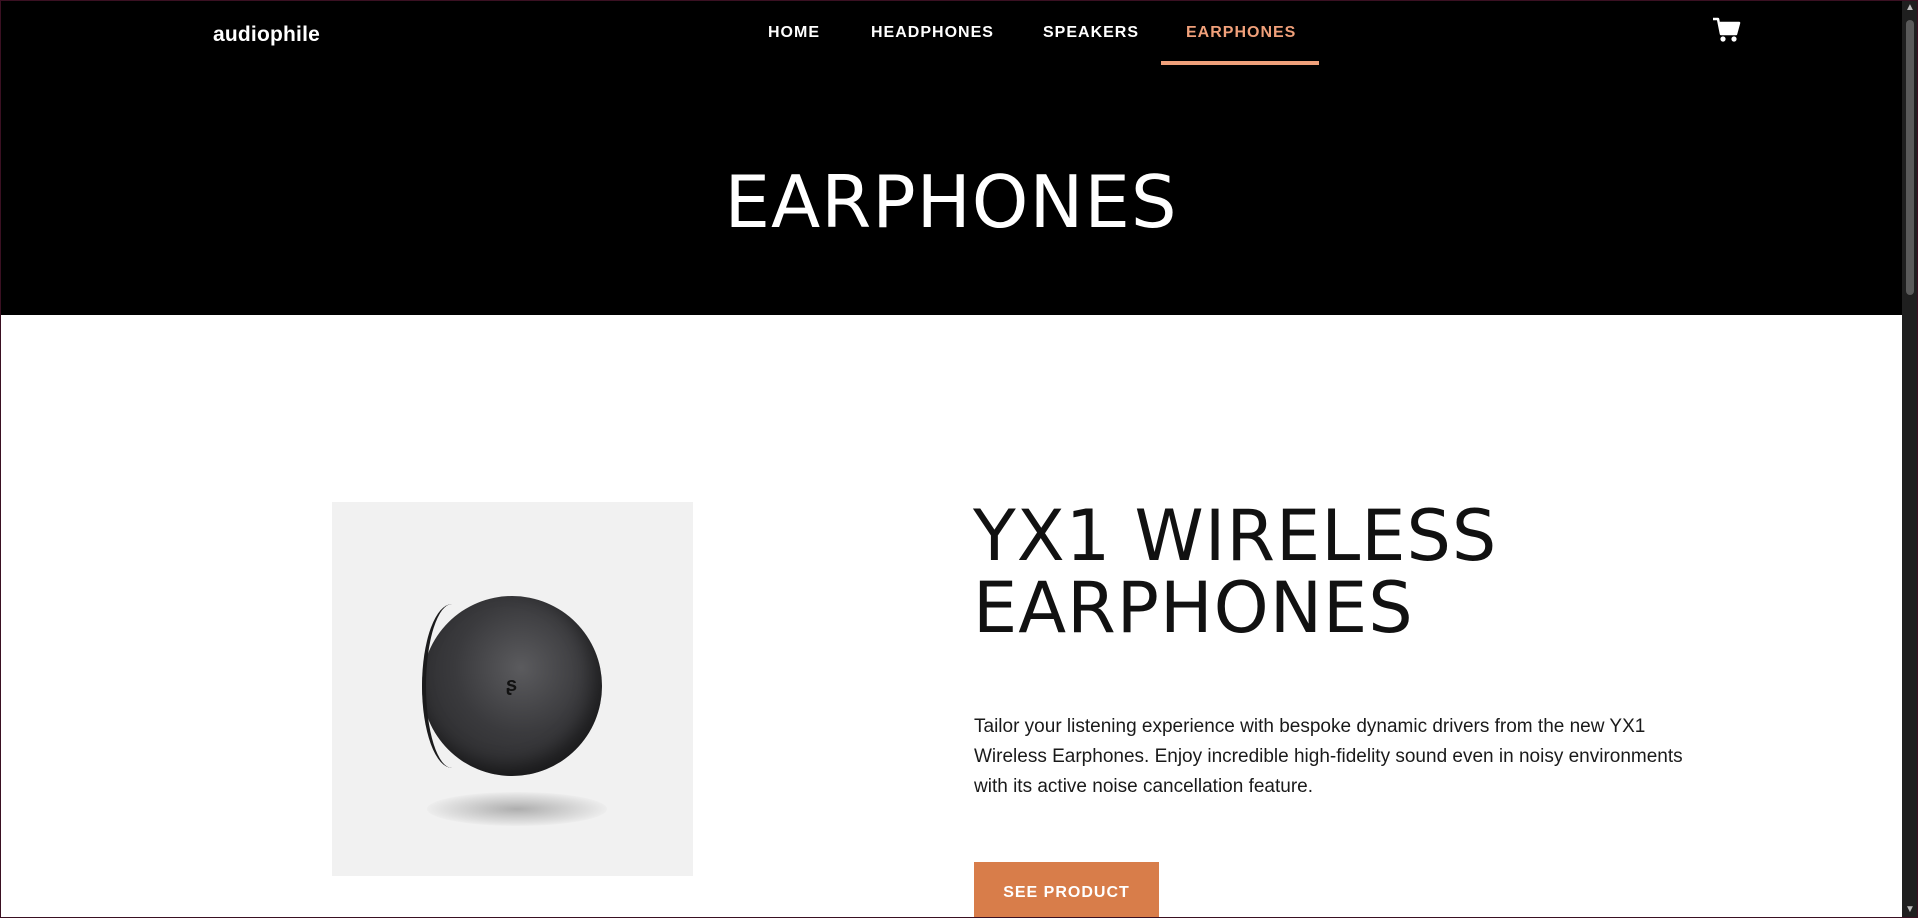 This screenshot has height=923, width=1918. What do you see at coordinates (1910, 8) in the screenshot?
I see `scroll-up-icon: ▲` at bounding box center [1910, 8].